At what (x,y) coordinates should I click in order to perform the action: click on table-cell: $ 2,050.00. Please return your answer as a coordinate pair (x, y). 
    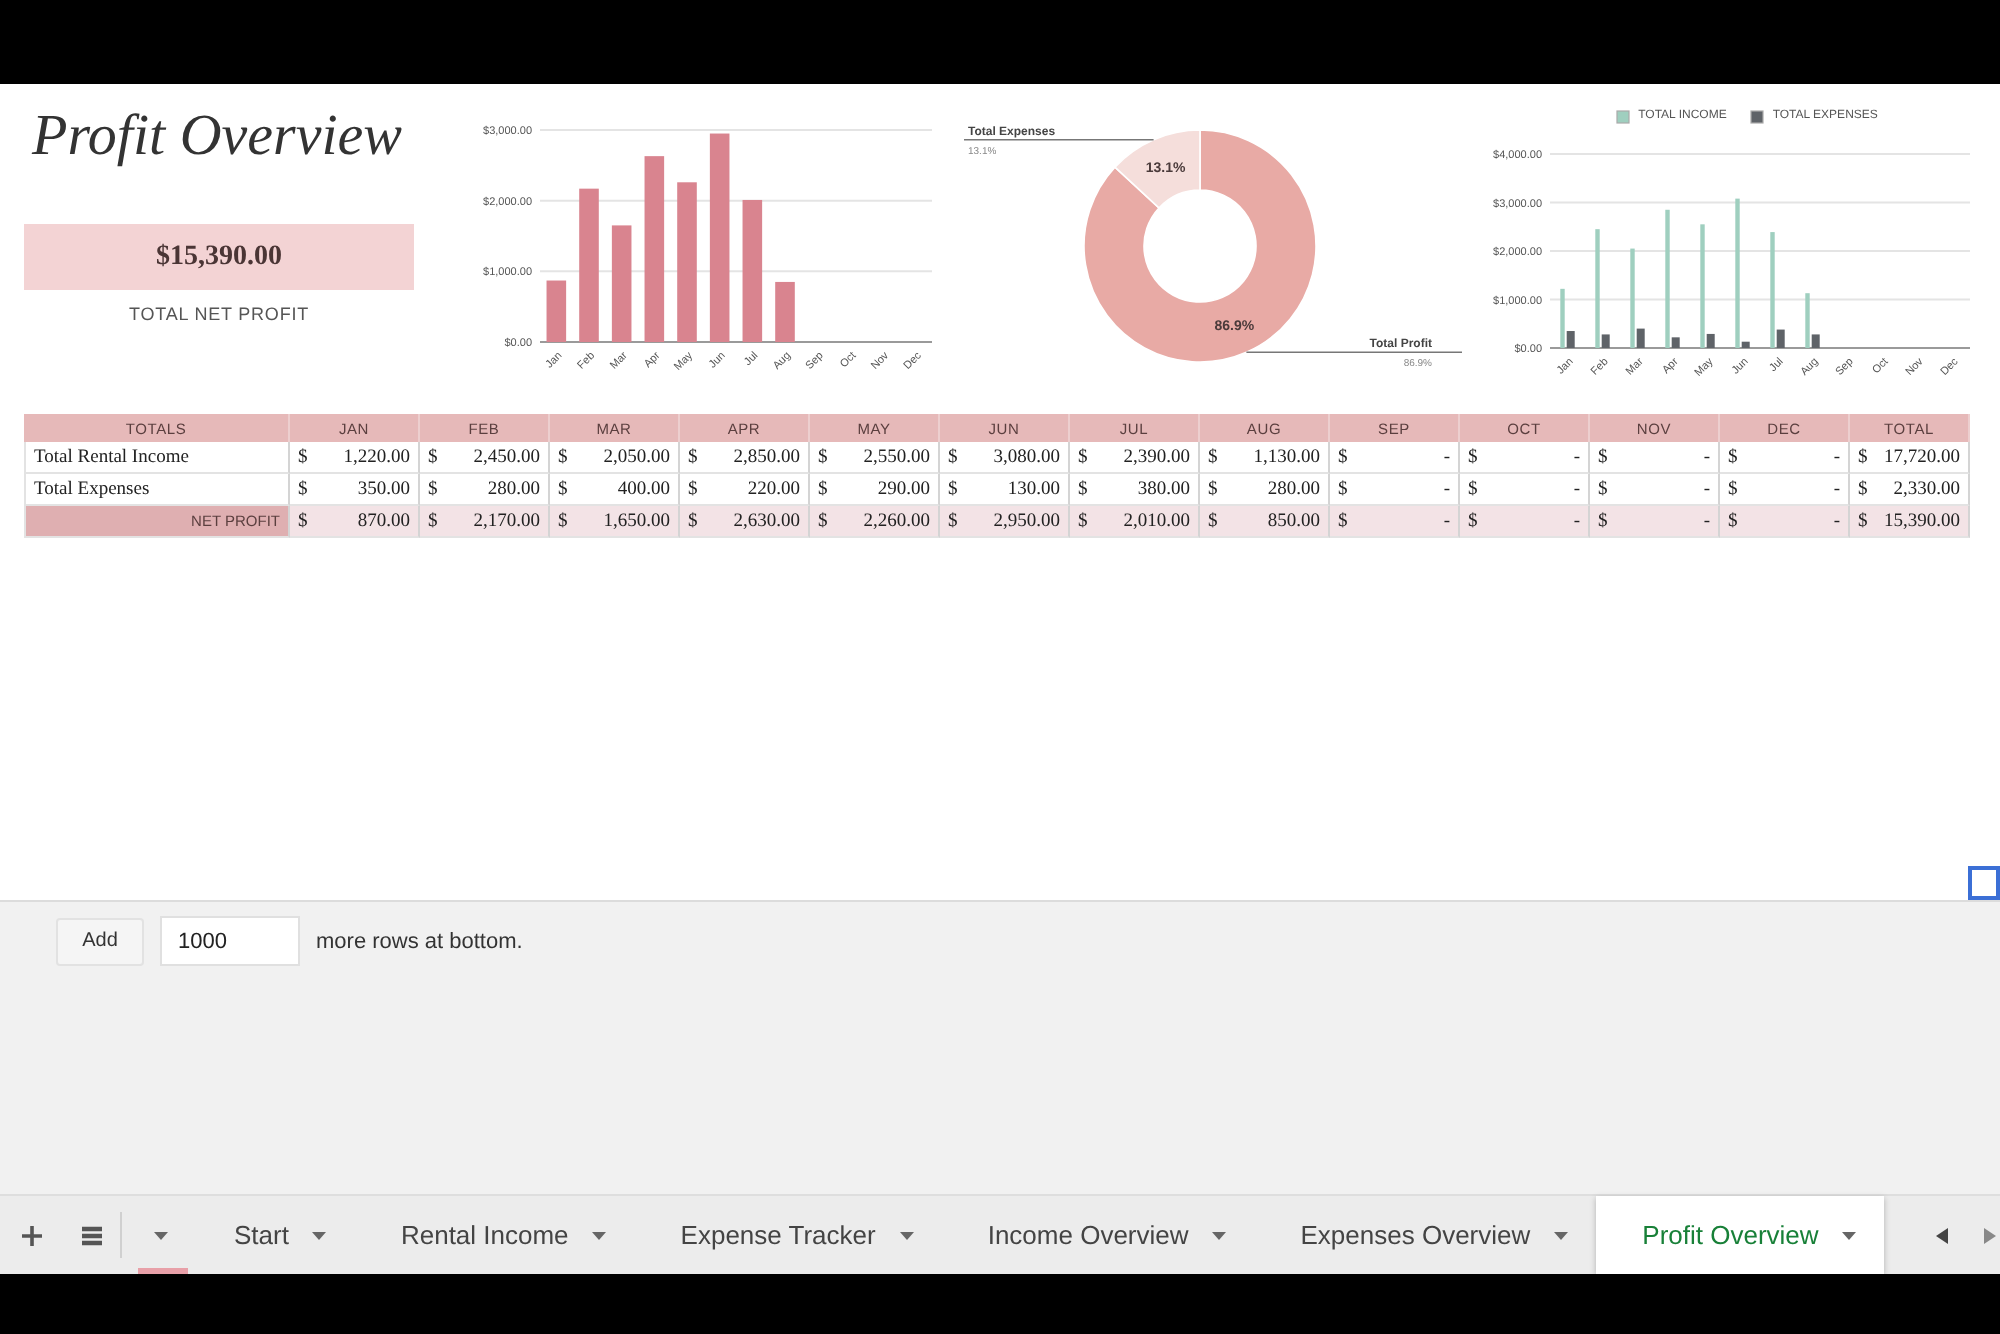
    Looking at the image, I should click on (615, 458).